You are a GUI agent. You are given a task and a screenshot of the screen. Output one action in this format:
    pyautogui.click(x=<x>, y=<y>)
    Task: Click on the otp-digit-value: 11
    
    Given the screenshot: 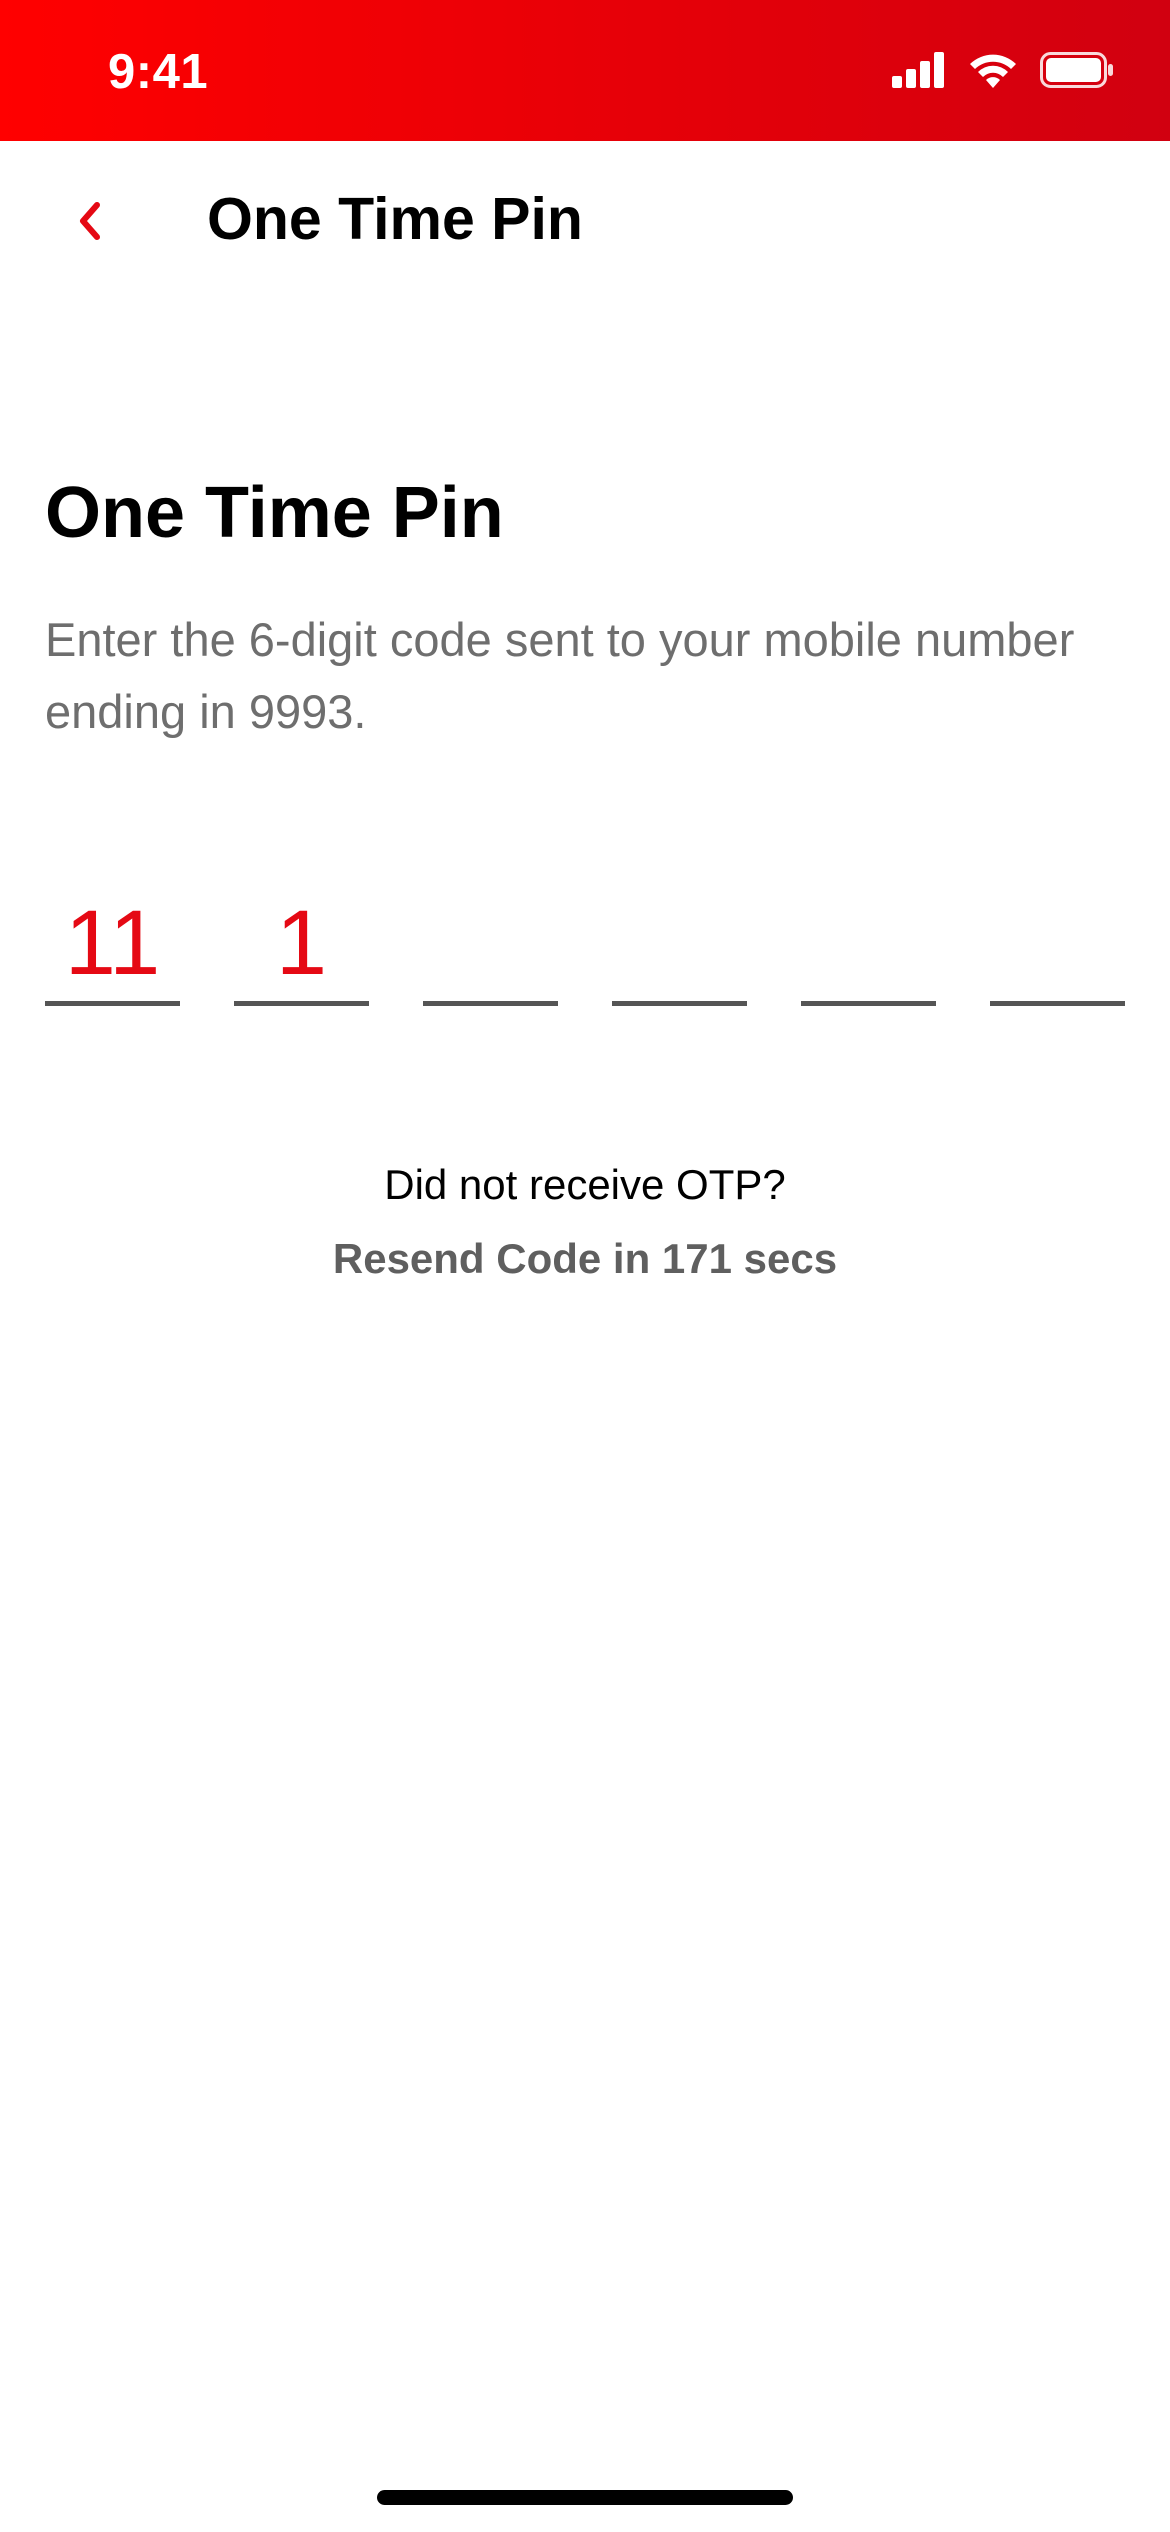 What is the action you would take?
    pyautogui.click(x=112, y=943)
    